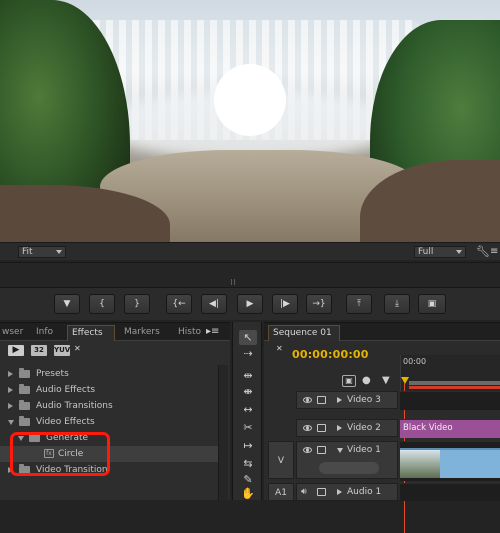 The height and width of the screenshot is (533, 500). I want to click on keyframe-controls, so click(349, 468).